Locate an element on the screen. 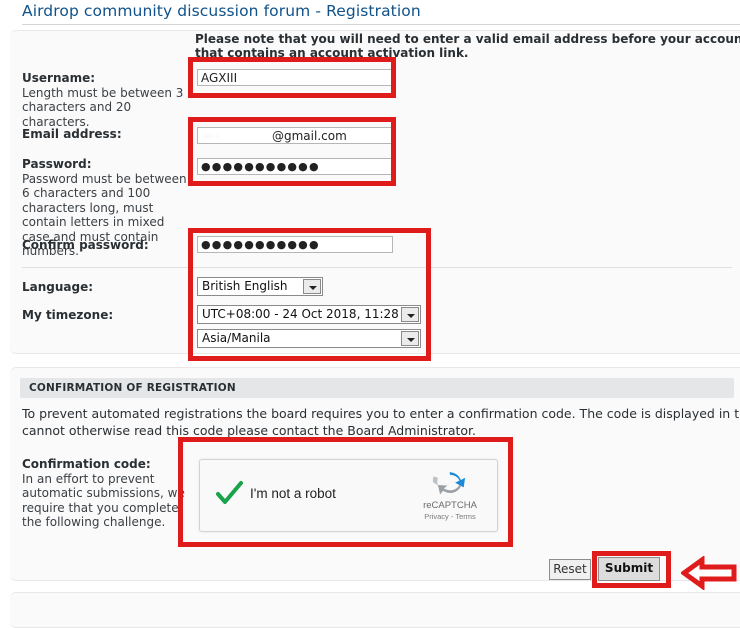 The image size is (740, 628). confirmation-section-title: CONFIRMATION OF REGISTRATION is located at coordinates (132, 388).